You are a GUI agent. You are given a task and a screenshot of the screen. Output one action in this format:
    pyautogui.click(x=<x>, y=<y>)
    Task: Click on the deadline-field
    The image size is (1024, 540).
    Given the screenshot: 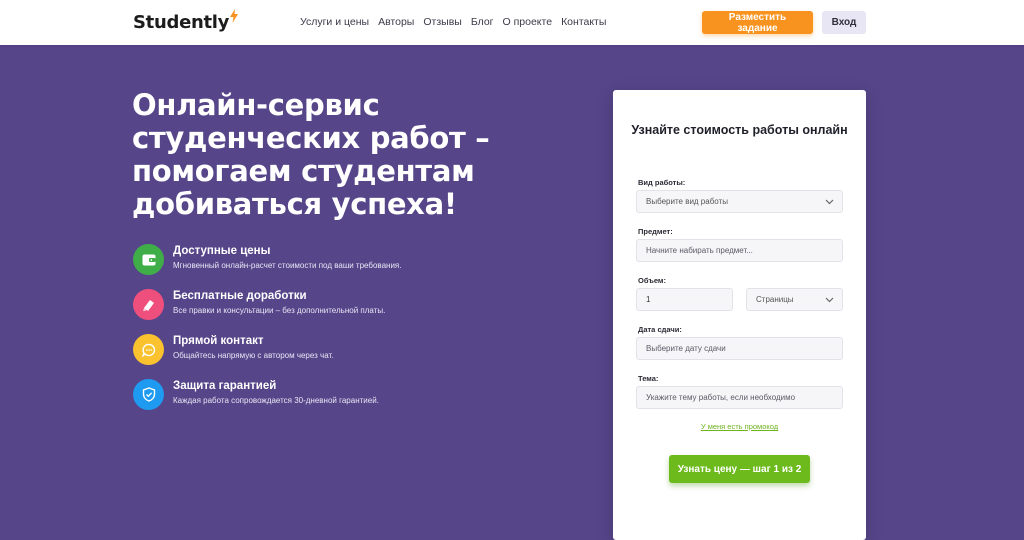 What is the action you would take?
    pyautogui.click(x=739, y=348)
    